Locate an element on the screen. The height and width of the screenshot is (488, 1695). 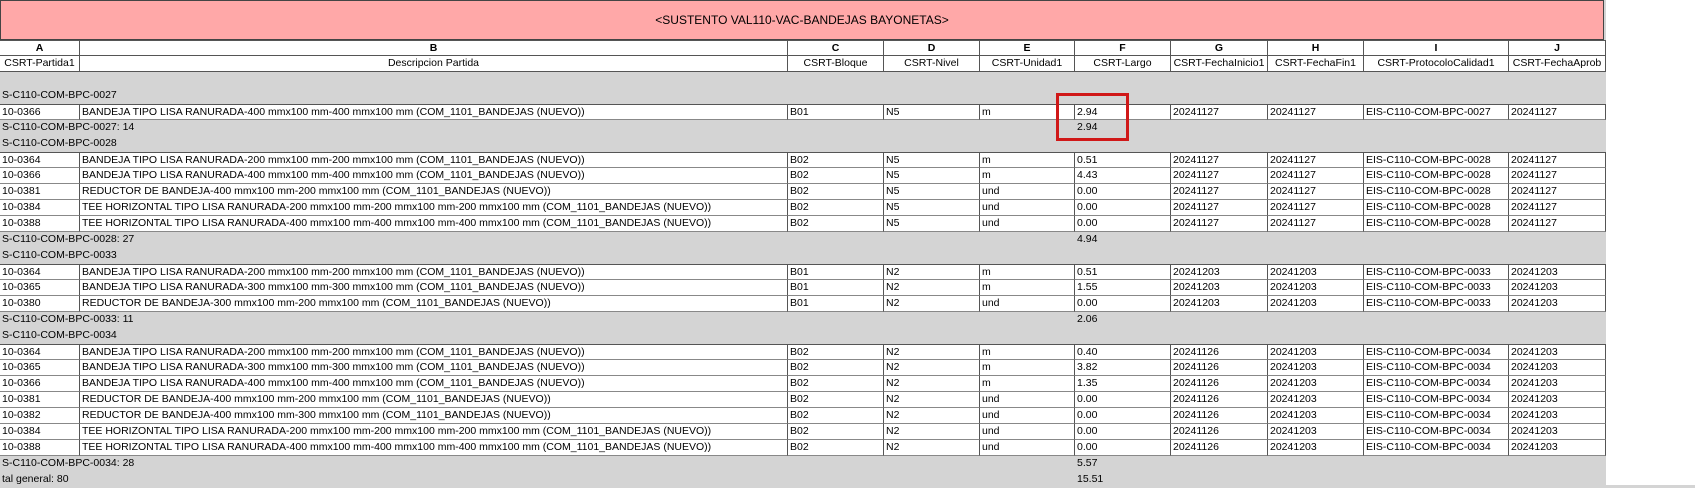
group-header: S-C110-COM-BPC-0033 is located at coordinates (59, 255).